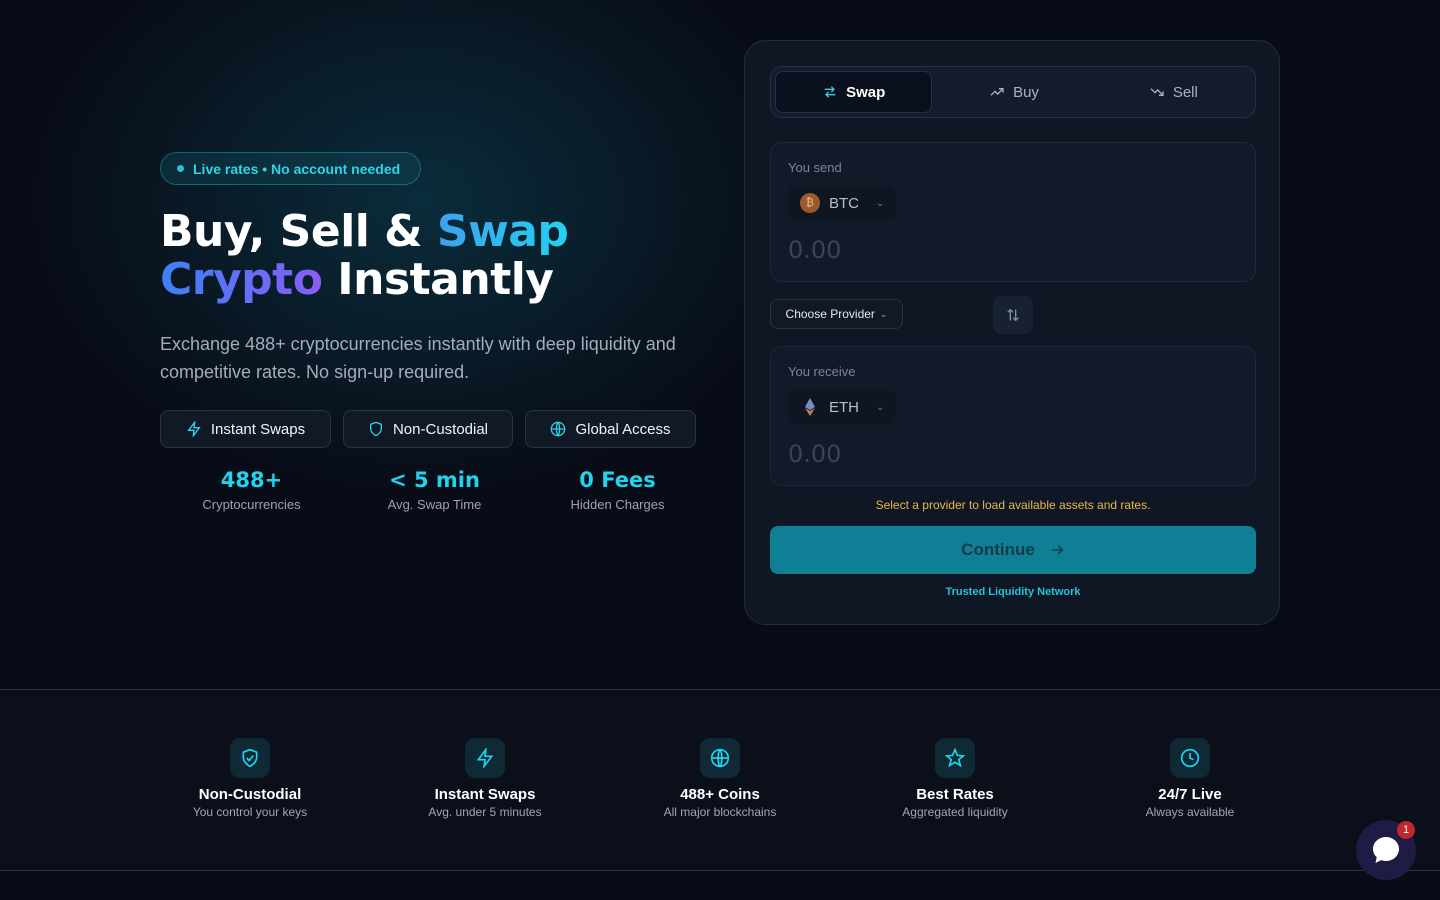 The image size is (1440, 900). I want to click on feature-24-7-live: 24/7 Live Always available, so click(1190, 778).